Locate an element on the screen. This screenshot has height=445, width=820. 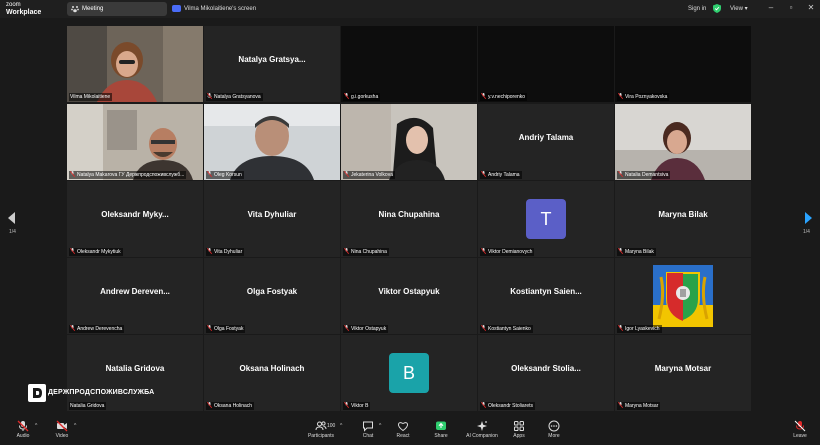
participant-tile: Jekaterina Volkova is located at coordinates (409, 142).